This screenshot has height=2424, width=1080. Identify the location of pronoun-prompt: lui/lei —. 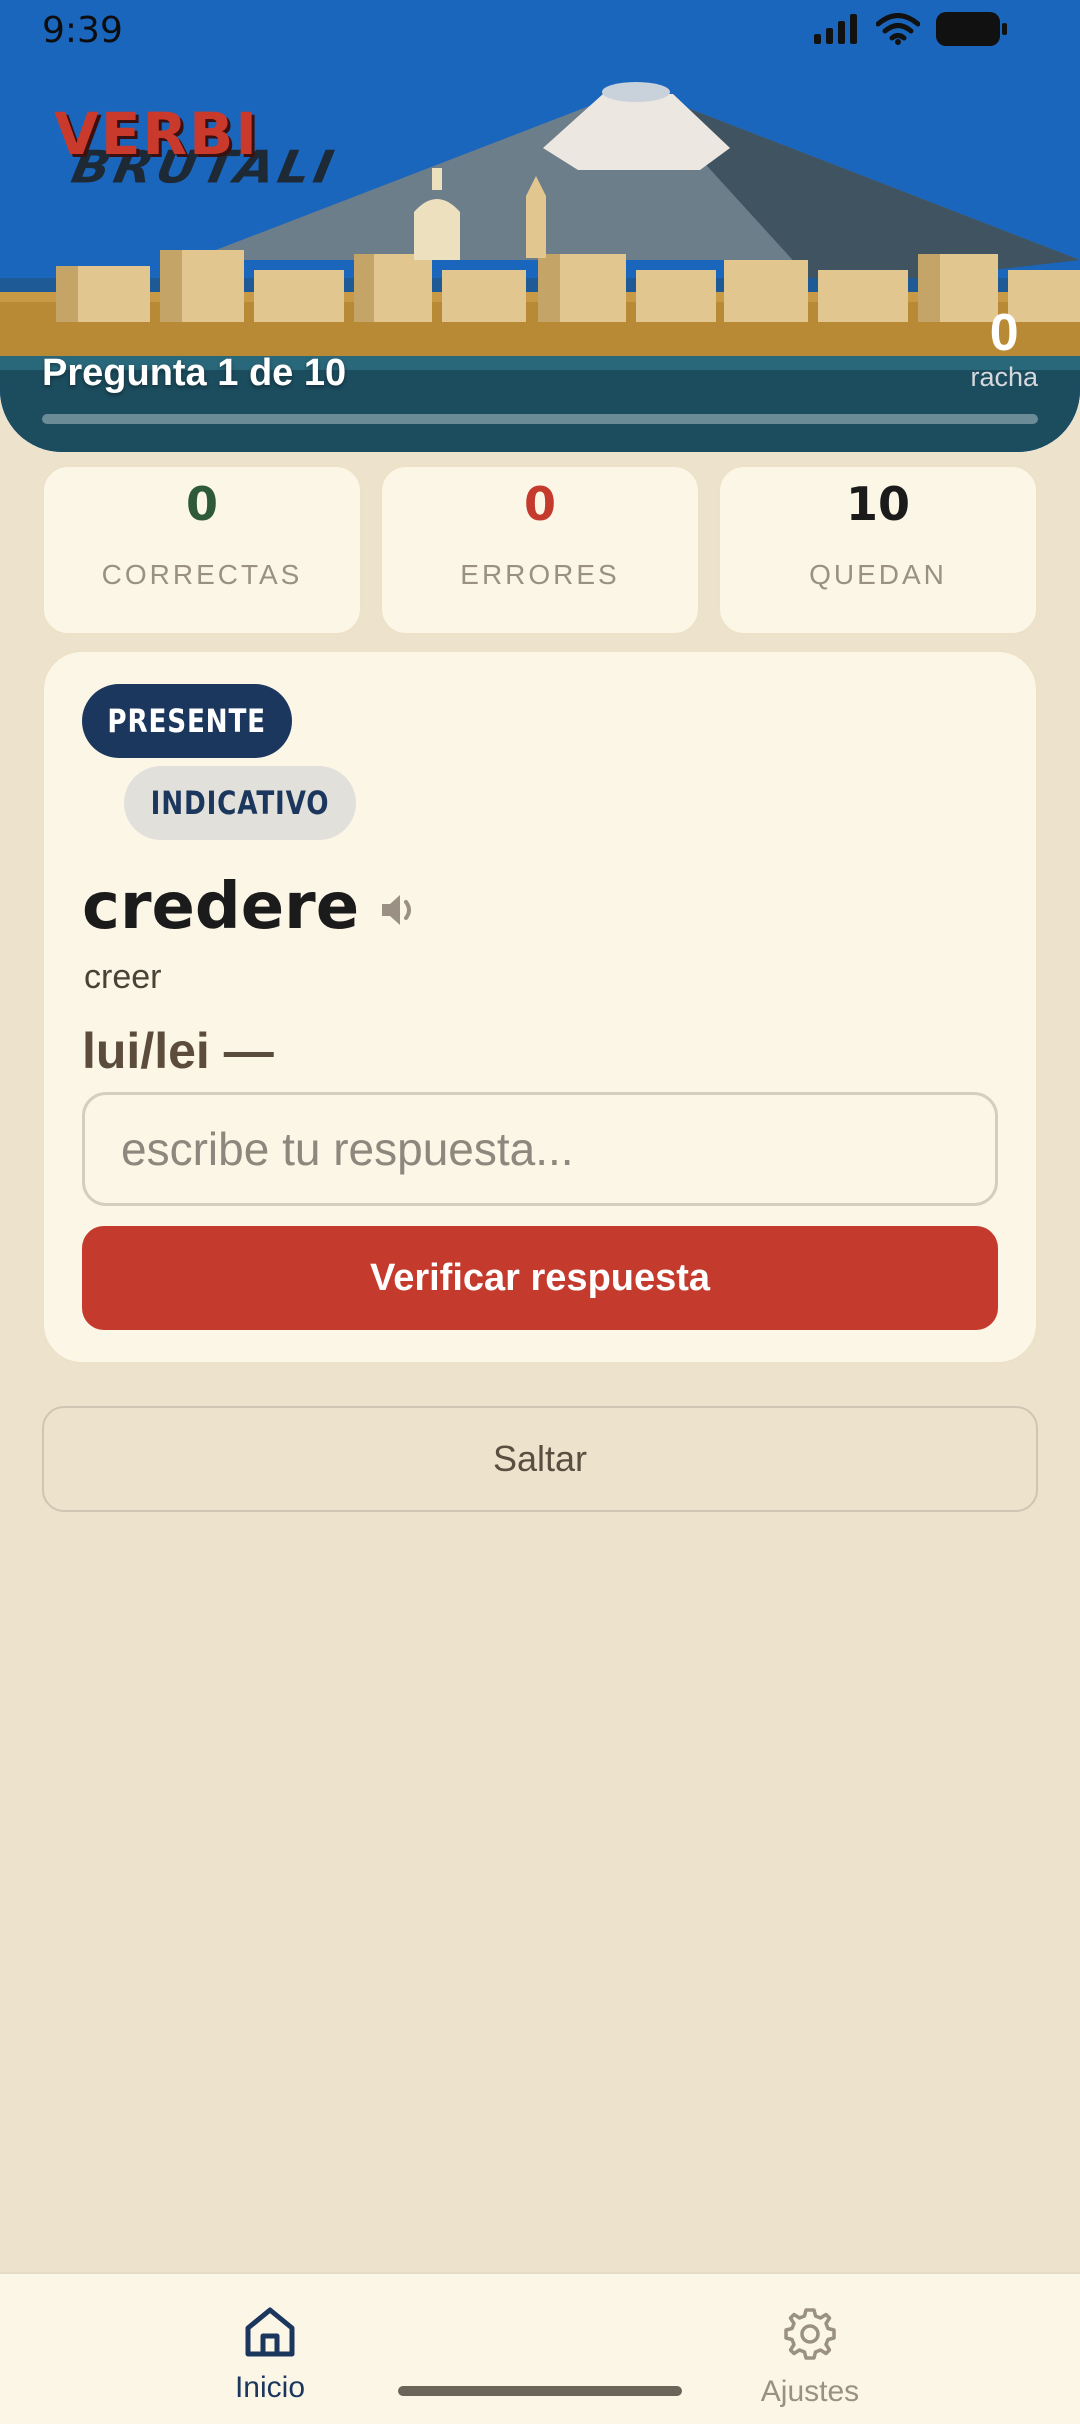
(178, 1051).